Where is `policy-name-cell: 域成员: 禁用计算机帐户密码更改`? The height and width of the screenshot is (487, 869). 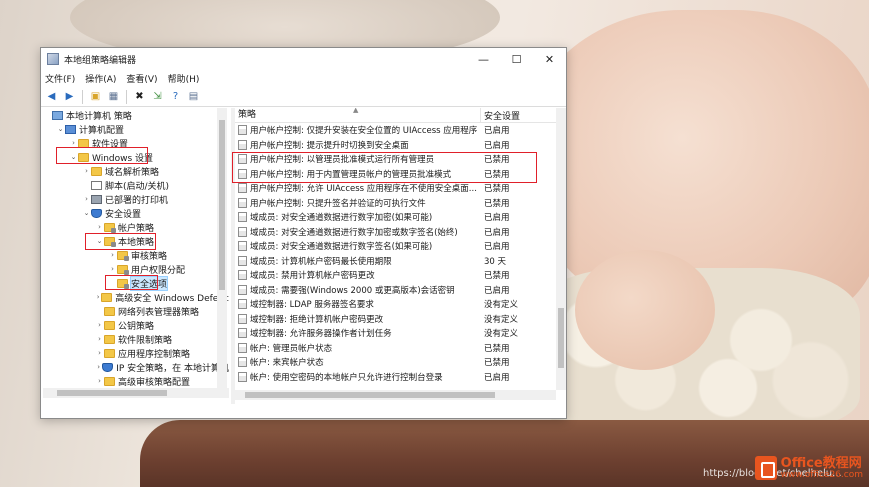 policy-name-cell: 域成员: 禁用计算机帐户密码更改 is located at coordinates (358, 275).